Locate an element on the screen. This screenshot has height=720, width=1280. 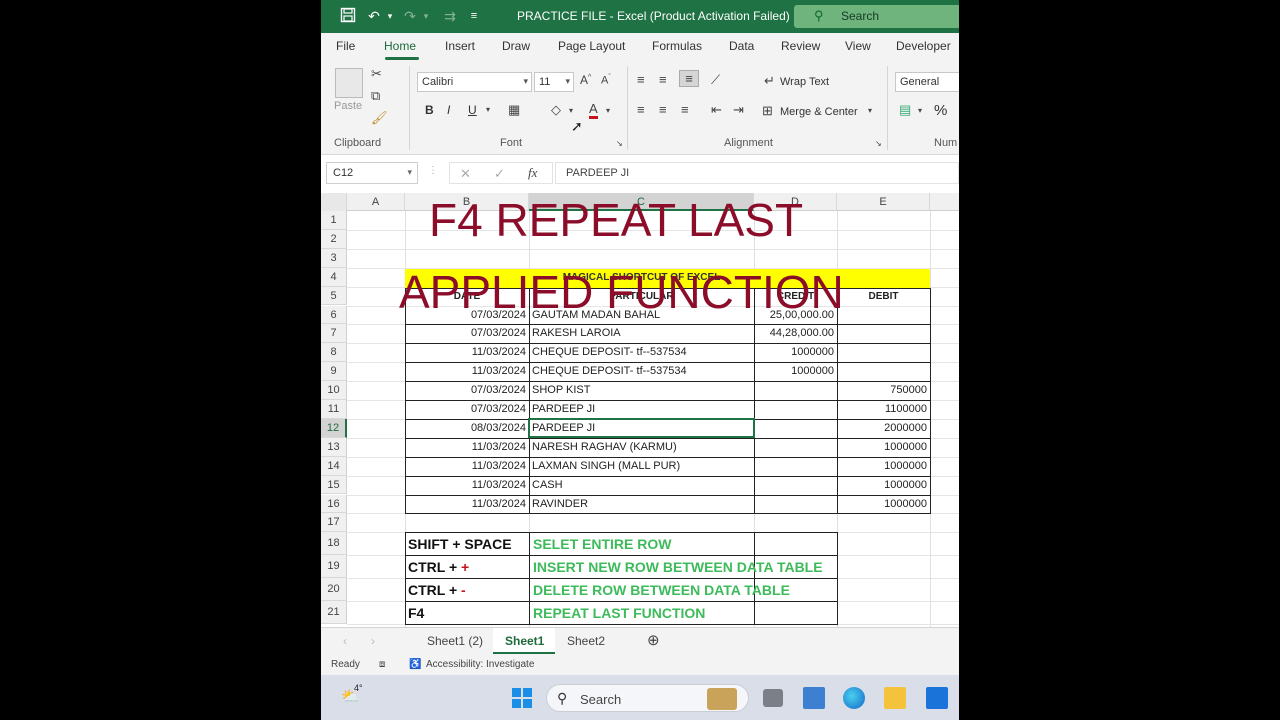
start-icon is located at coordinates (522, 698).